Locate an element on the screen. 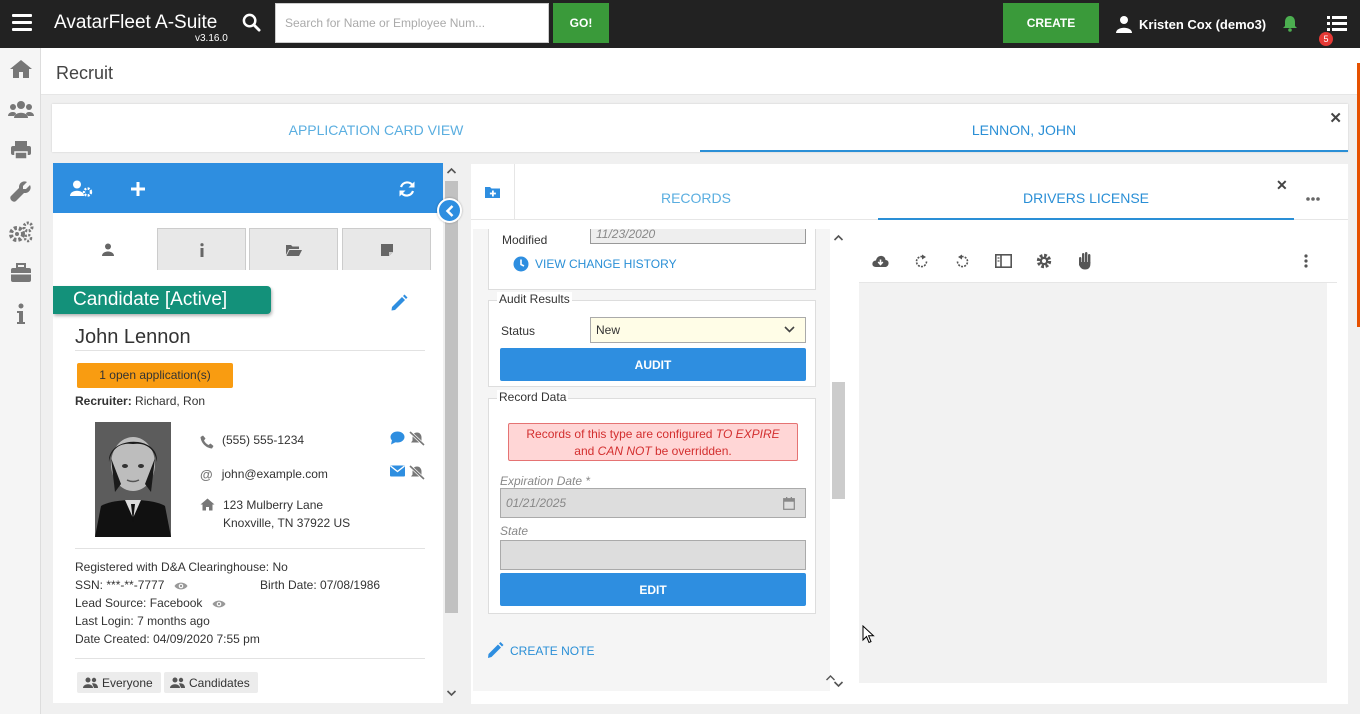 This screenshot has height=714, width=1360. edit-button: EDIT is located at coordinates (653, 589).